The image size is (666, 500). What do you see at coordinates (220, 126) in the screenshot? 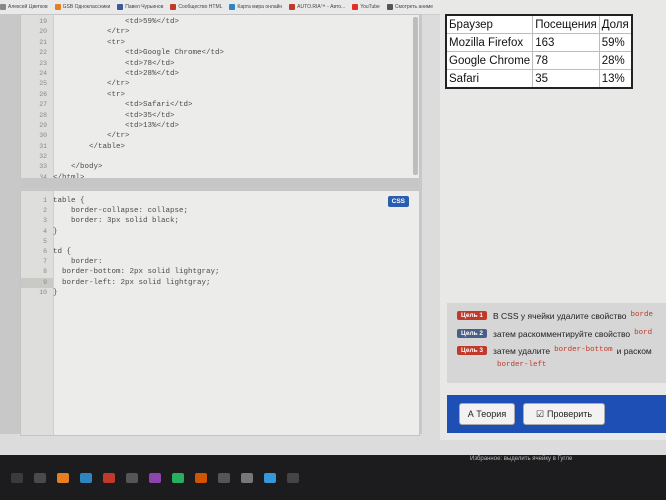
I see `code-line: 29 <td>13%</td>` at bounding box center [220, 126].